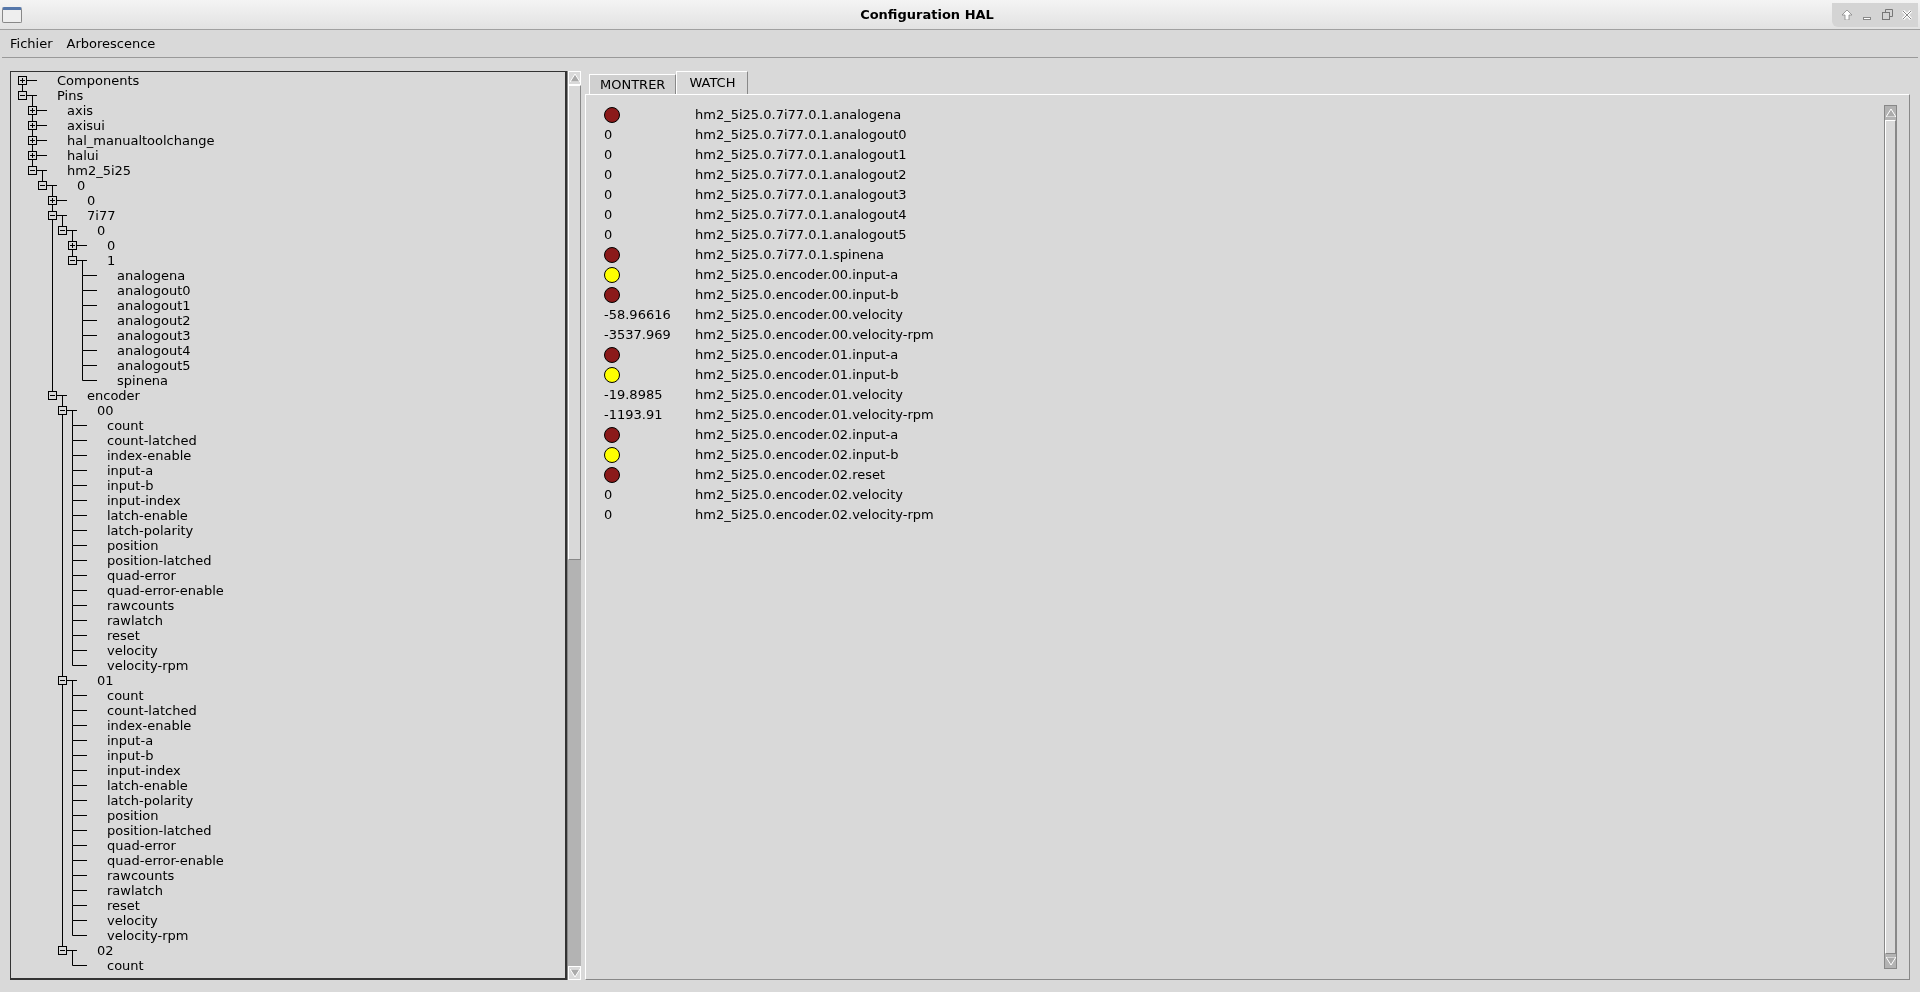 This screenshot has width=1920, height=992. What do you see at coordinates (712, 82) in the screenshot?
I see `tab: WATCH` at bounding box center [712, 82].